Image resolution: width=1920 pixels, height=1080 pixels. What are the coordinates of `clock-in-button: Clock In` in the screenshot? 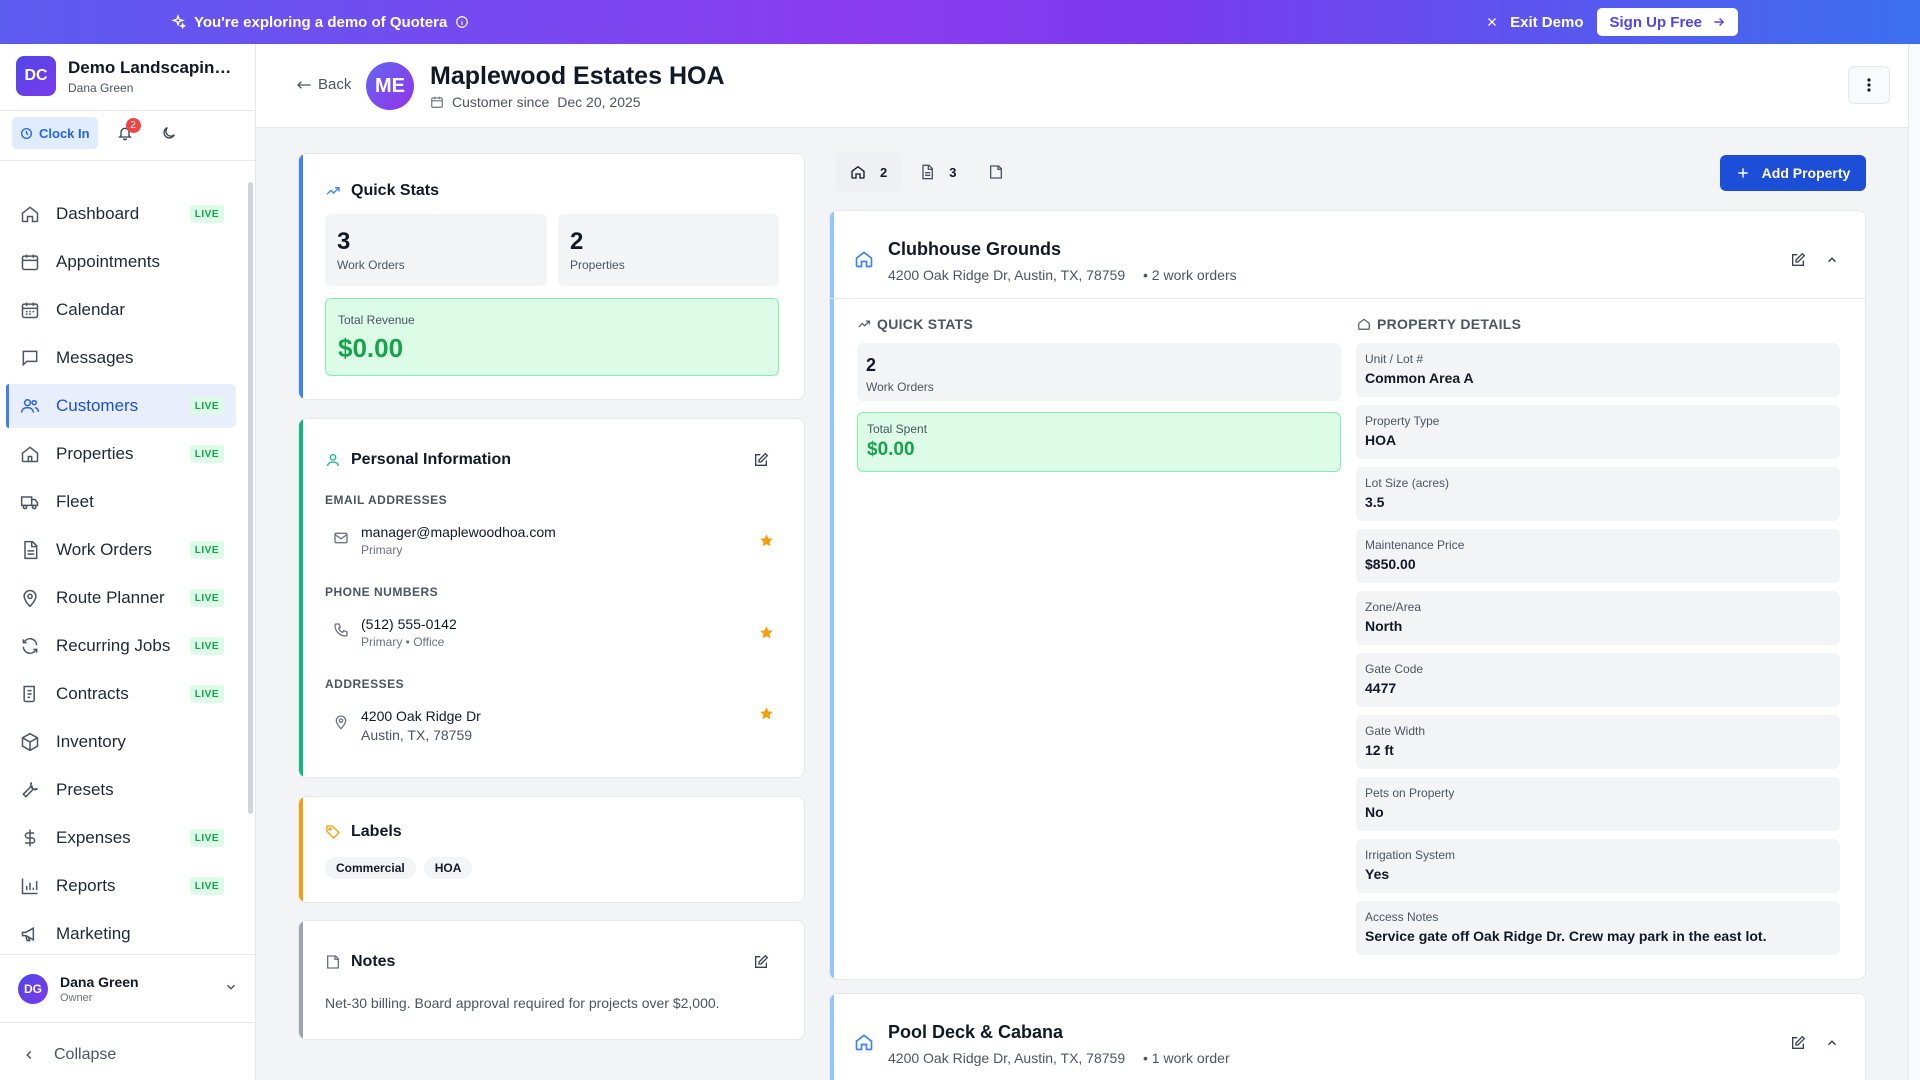 It's located at (55, 133).